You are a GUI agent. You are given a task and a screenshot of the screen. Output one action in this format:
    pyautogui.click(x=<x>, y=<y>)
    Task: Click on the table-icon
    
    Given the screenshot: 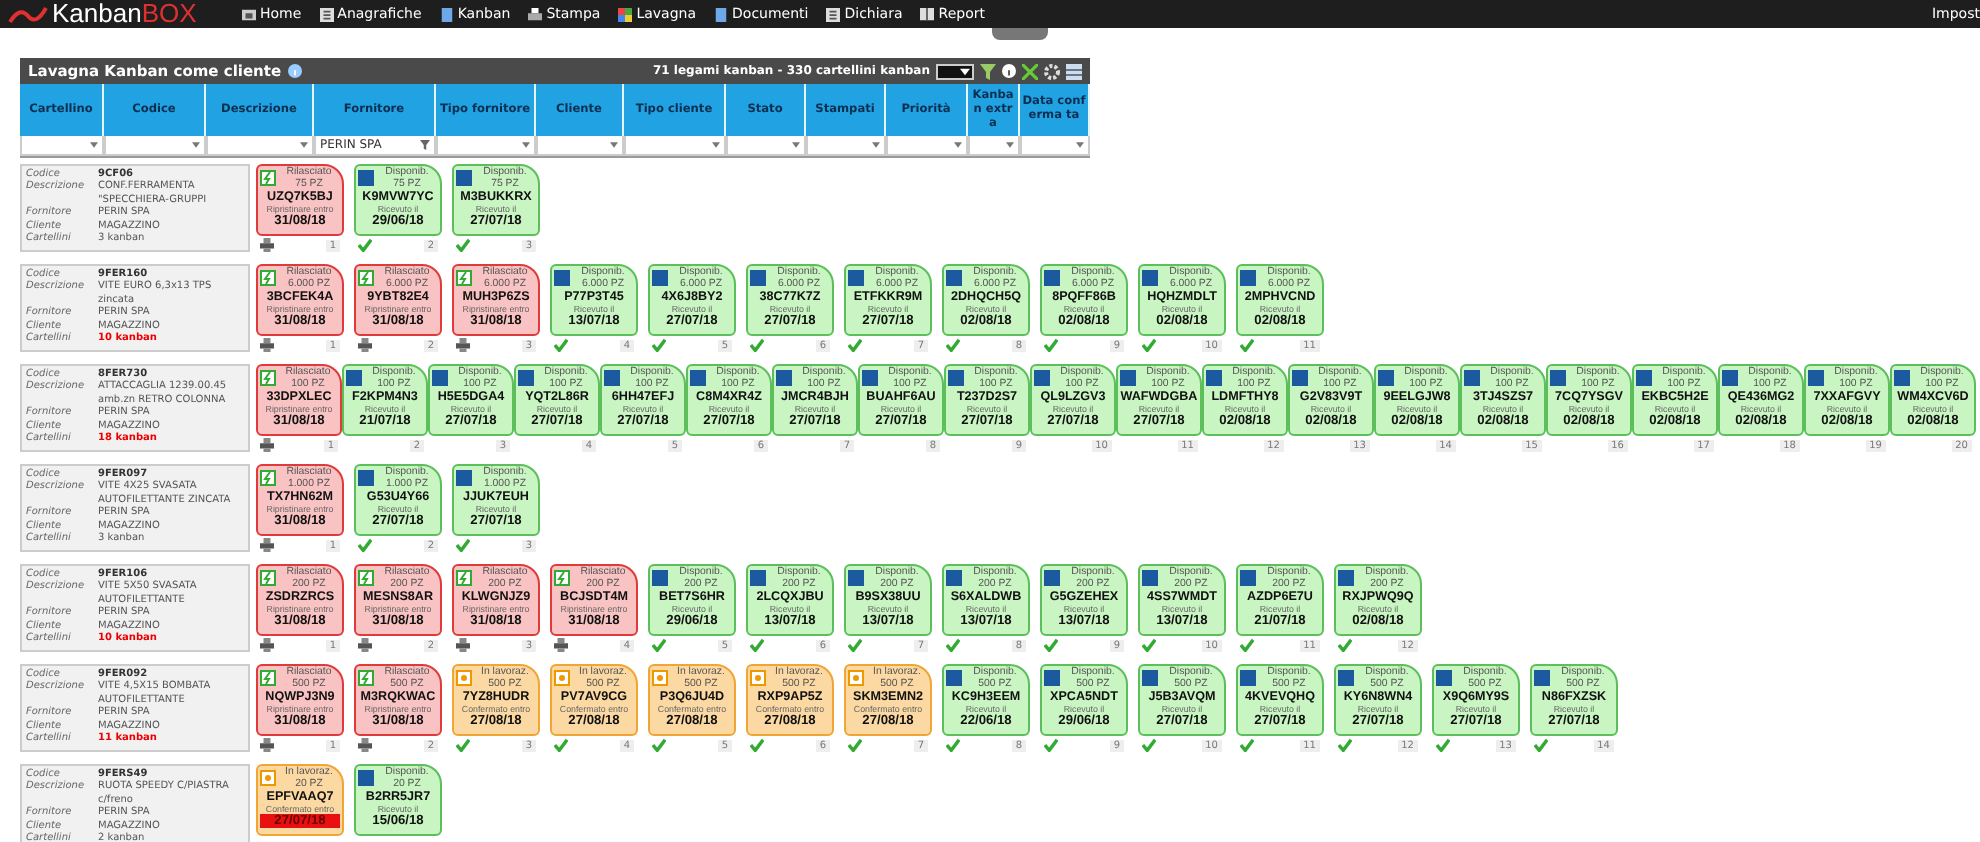 What is the action you would take?
    pyautogui.click(x=1074, y=71)
    